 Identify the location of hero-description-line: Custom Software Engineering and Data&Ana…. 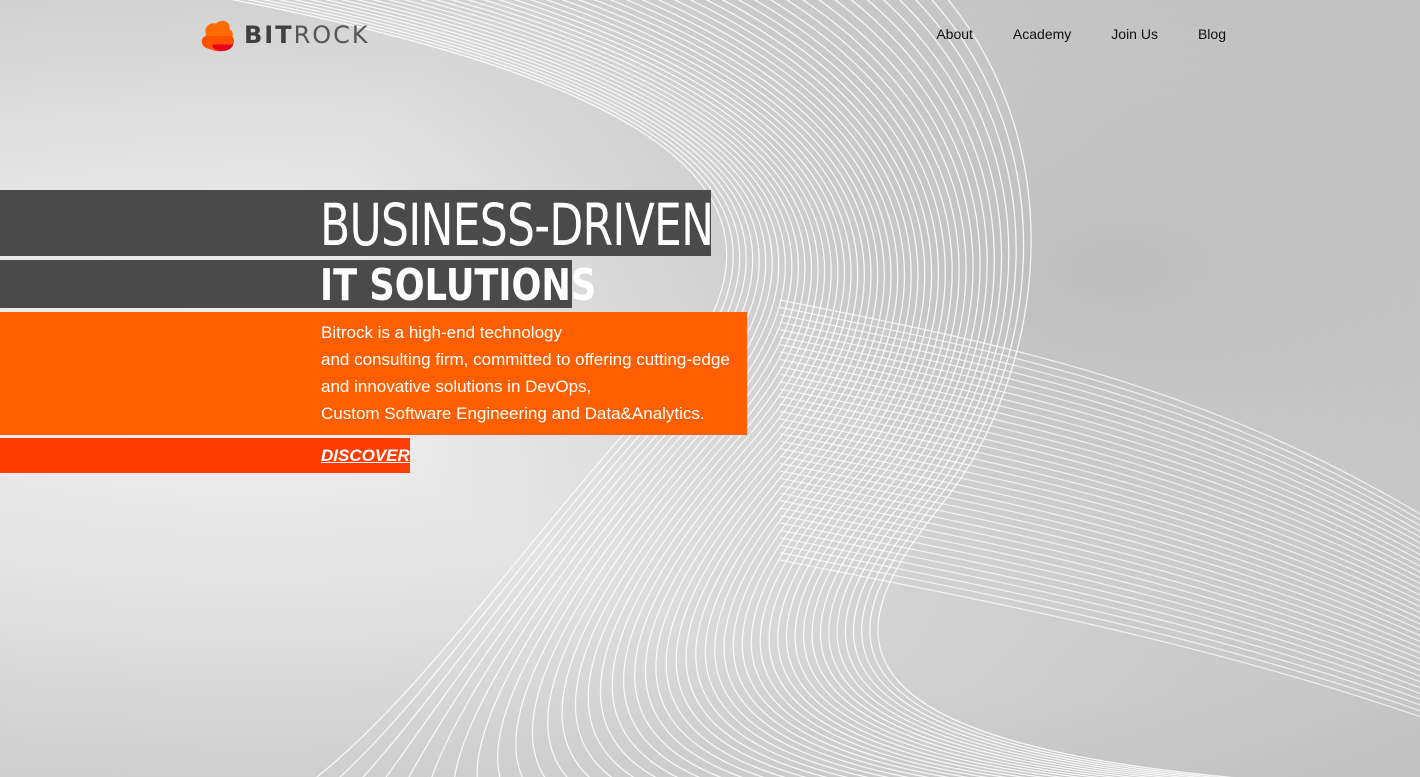
(513, 413).